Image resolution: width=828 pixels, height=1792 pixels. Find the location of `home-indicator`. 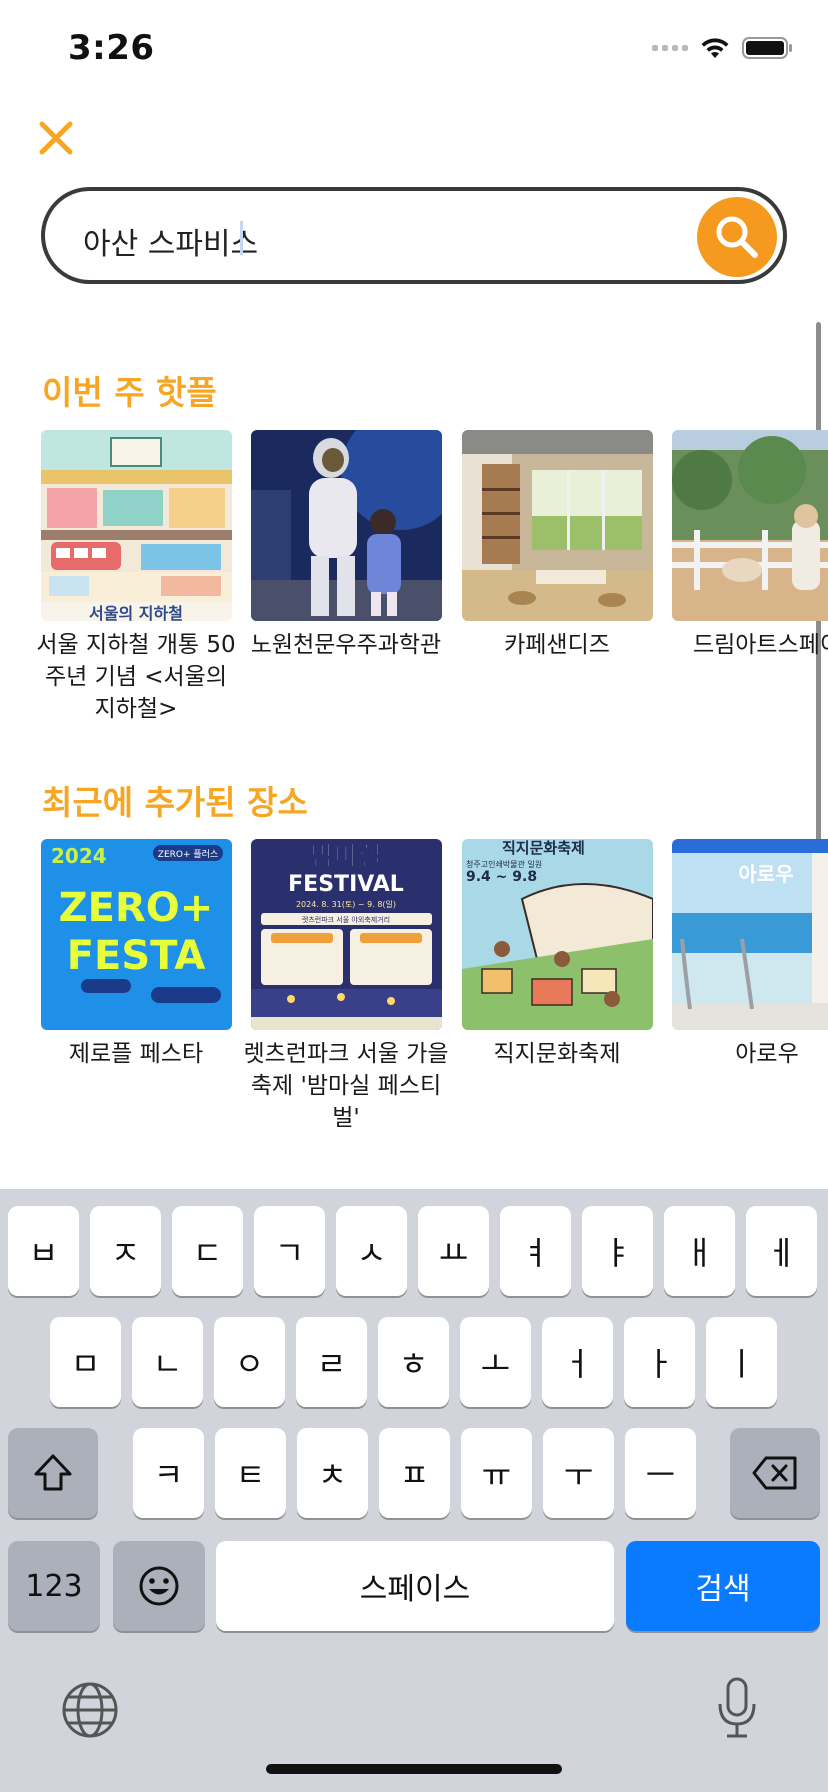

home-indicator is located at coordinates (414, 1769).